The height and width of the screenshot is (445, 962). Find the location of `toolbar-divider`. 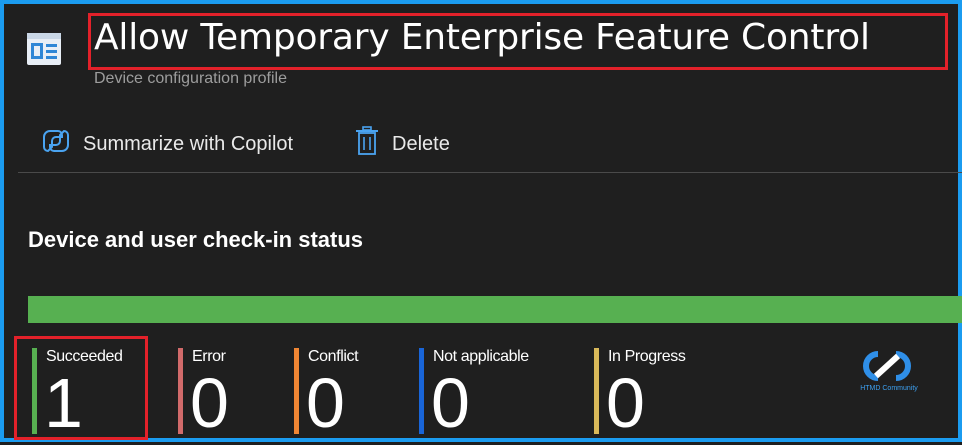

toolbar-divider is located at coordinates (490, 172).